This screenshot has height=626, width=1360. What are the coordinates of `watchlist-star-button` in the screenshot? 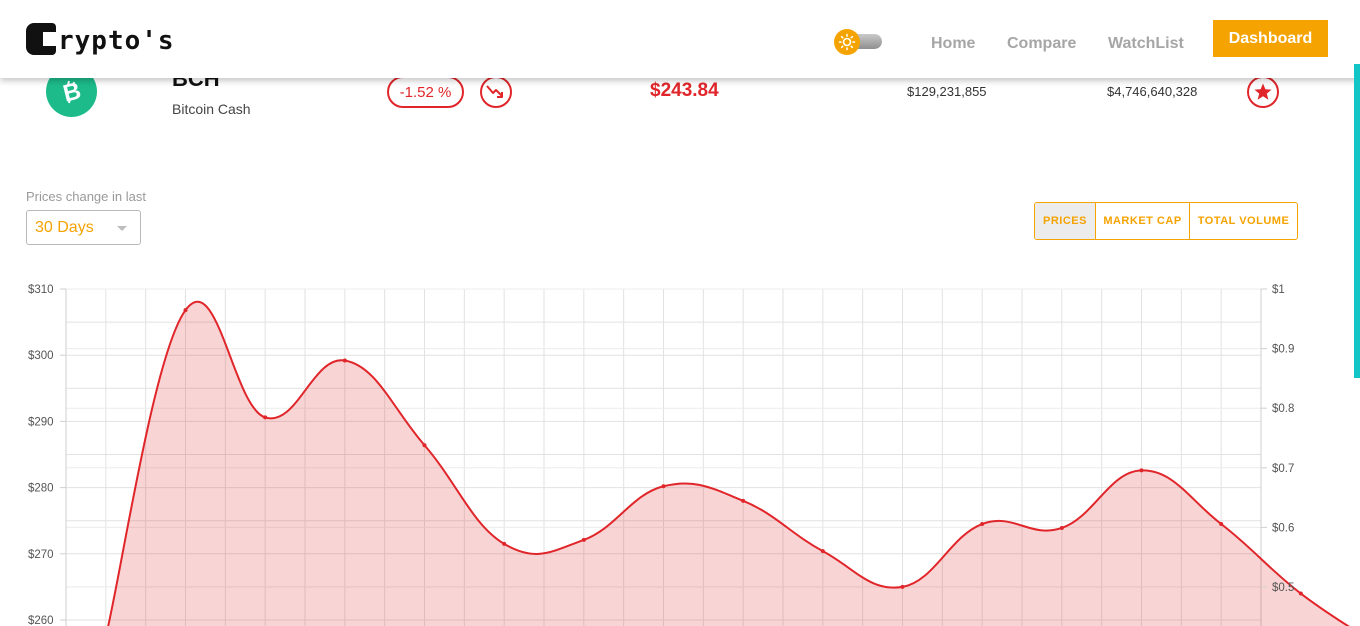 It's located at (1263, 92).